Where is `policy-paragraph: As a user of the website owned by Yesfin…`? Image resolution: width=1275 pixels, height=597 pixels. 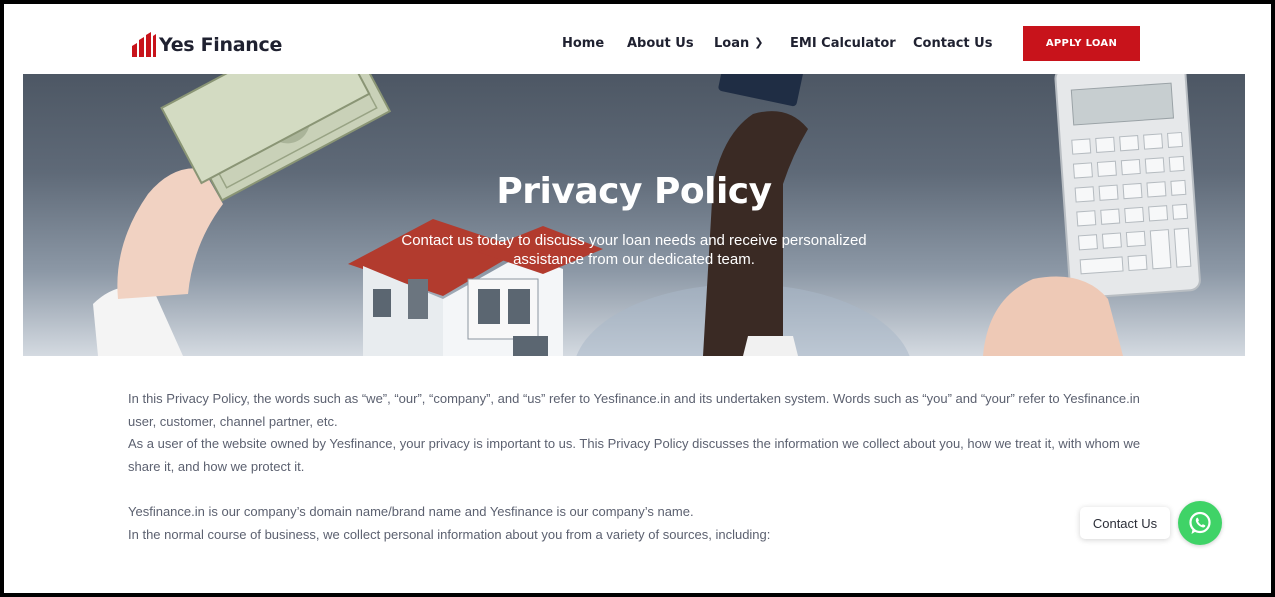 policy-paragraph: As a user of the website owned by Yesfin… is located at coordinates (634, 455).